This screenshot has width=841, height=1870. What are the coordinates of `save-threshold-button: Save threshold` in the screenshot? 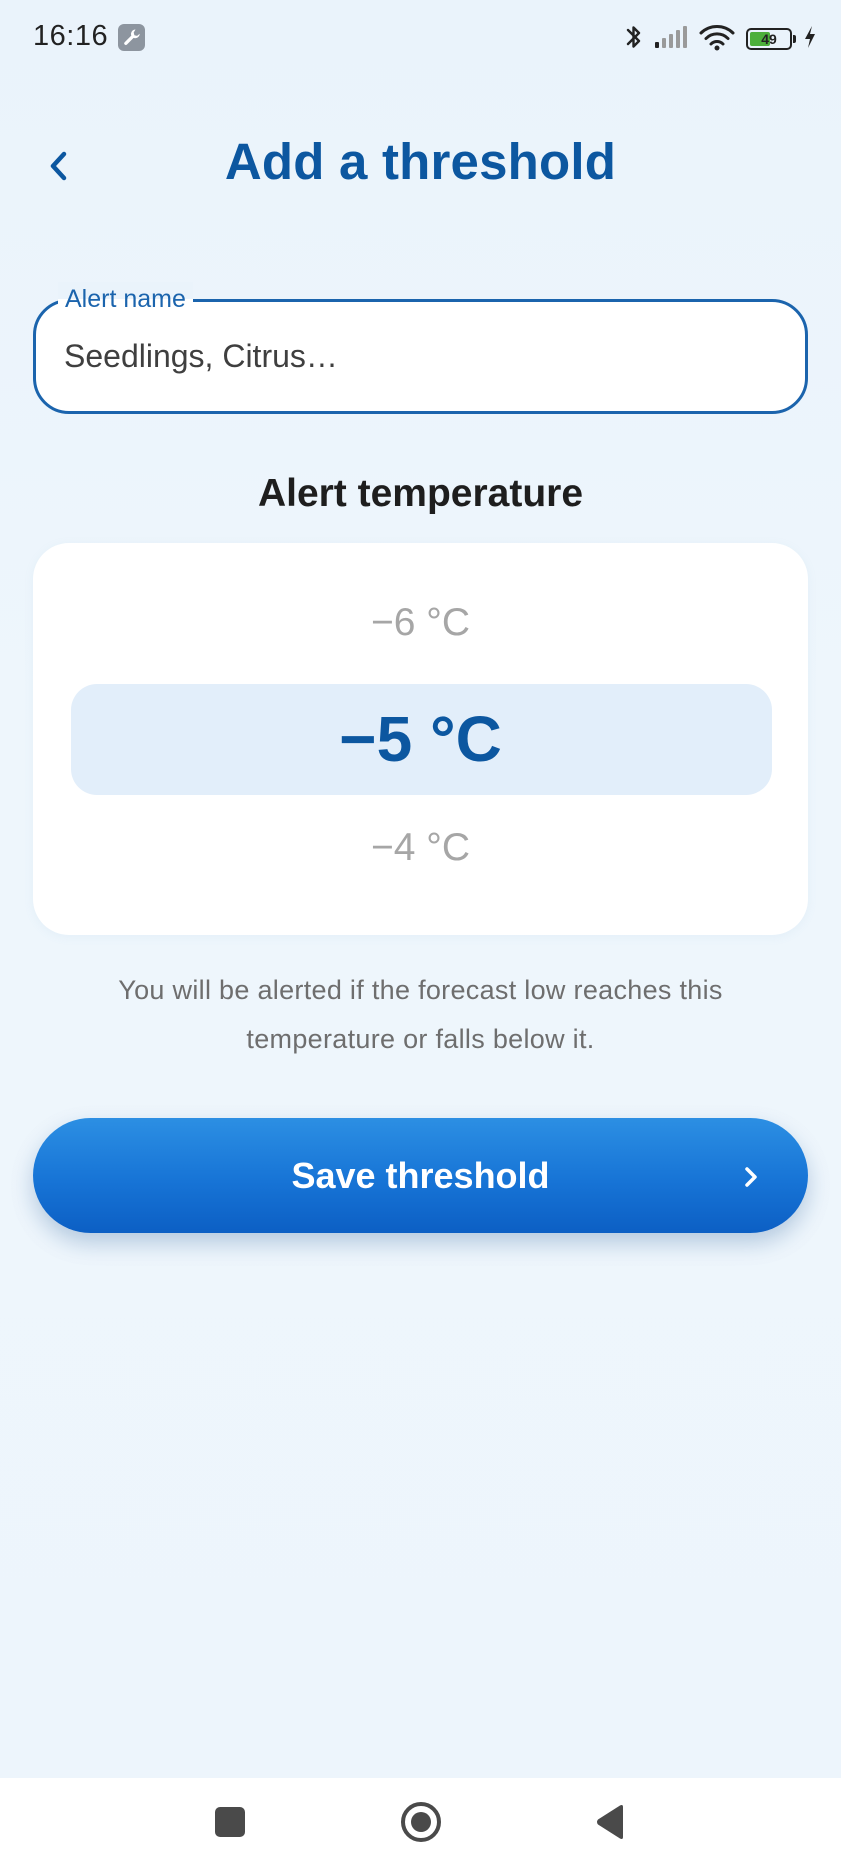 It's located at (420, 1175).